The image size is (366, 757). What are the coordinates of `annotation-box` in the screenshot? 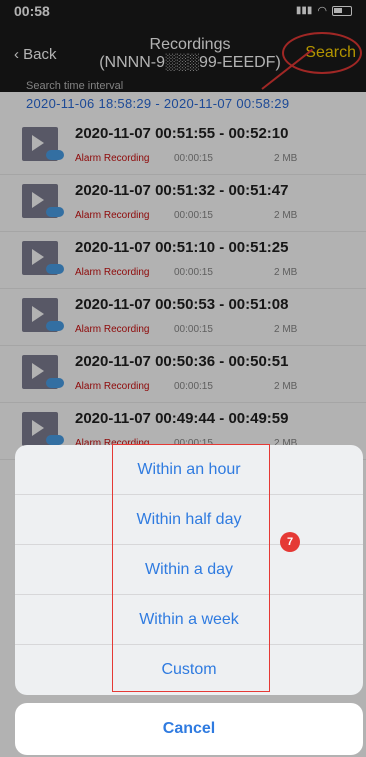 It's located at (191, 568).